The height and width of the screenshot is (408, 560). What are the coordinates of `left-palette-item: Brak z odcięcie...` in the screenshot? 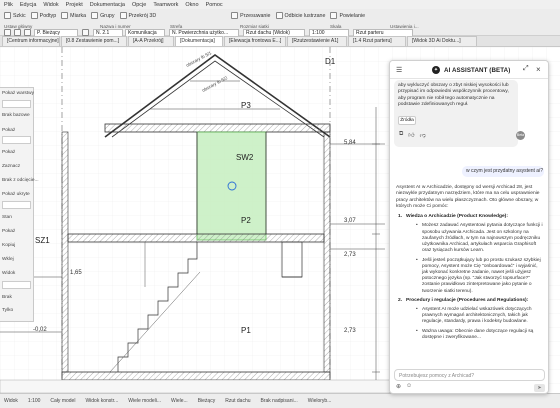 It's located at (20, 180).